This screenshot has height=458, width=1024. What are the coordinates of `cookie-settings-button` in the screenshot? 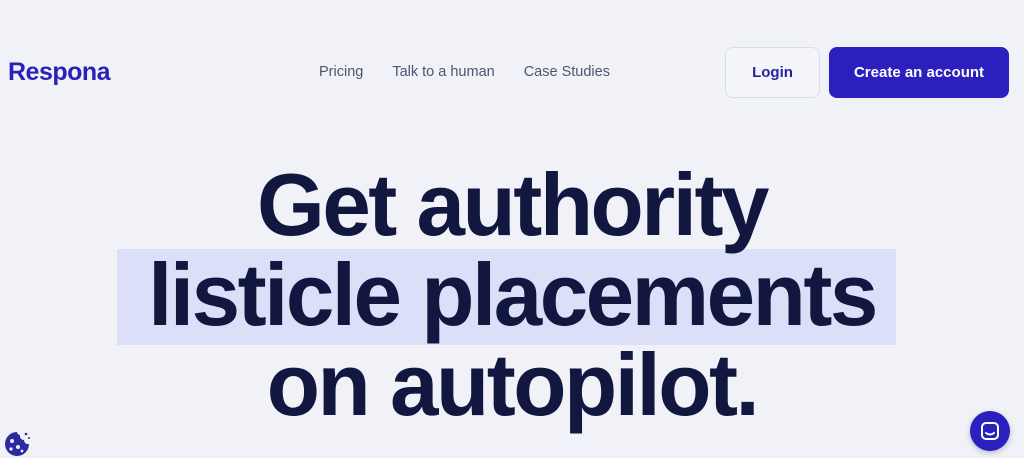 It's located at (17, 444).